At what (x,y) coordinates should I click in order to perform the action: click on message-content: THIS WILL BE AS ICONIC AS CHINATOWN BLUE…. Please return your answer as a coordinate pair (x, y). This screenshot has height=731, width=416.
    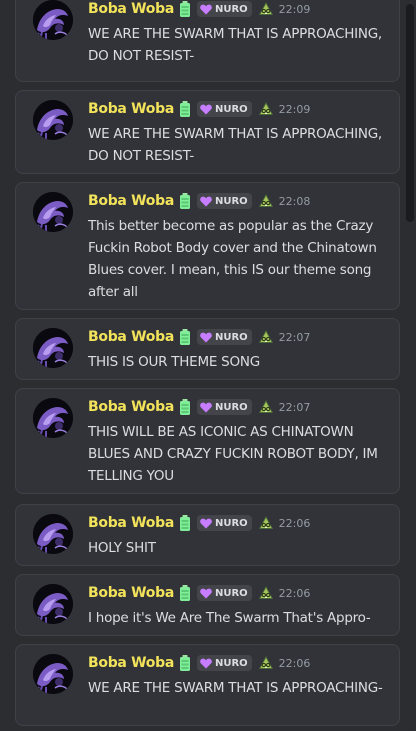
    Looking at the image, I should click on (233, 454).